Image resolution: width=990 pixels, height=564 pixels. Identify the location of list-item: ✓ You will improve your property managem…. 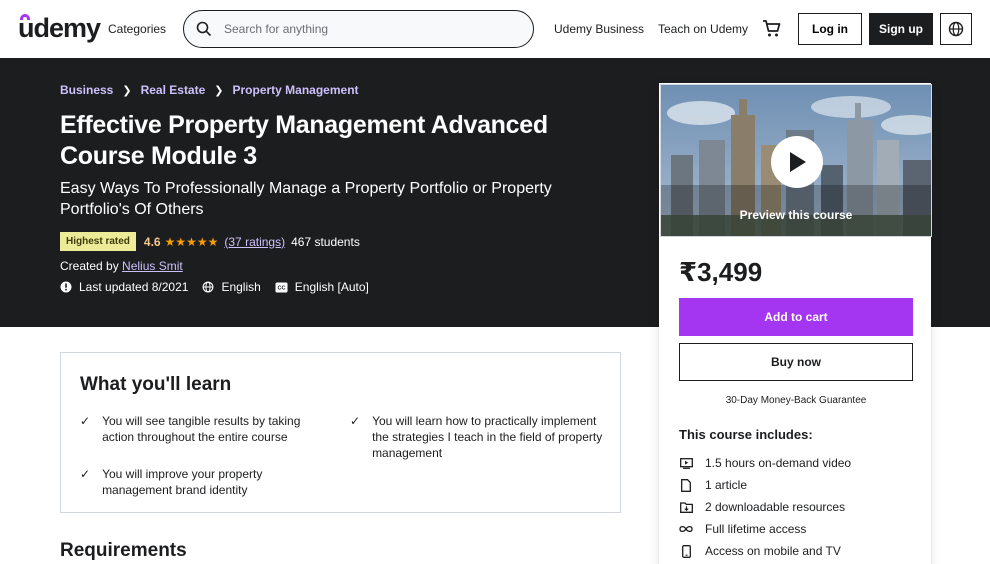
(171, 482).